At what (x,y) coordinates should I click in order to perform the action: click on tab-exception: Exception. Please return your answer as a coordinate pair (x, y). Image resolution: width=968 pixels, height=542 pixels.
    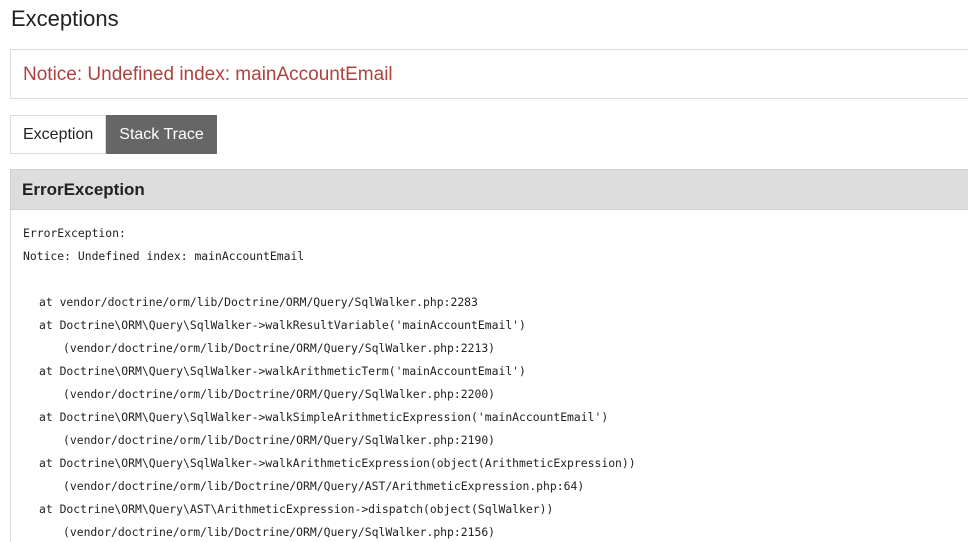
    Looking at the image, I should click on (58, 134).